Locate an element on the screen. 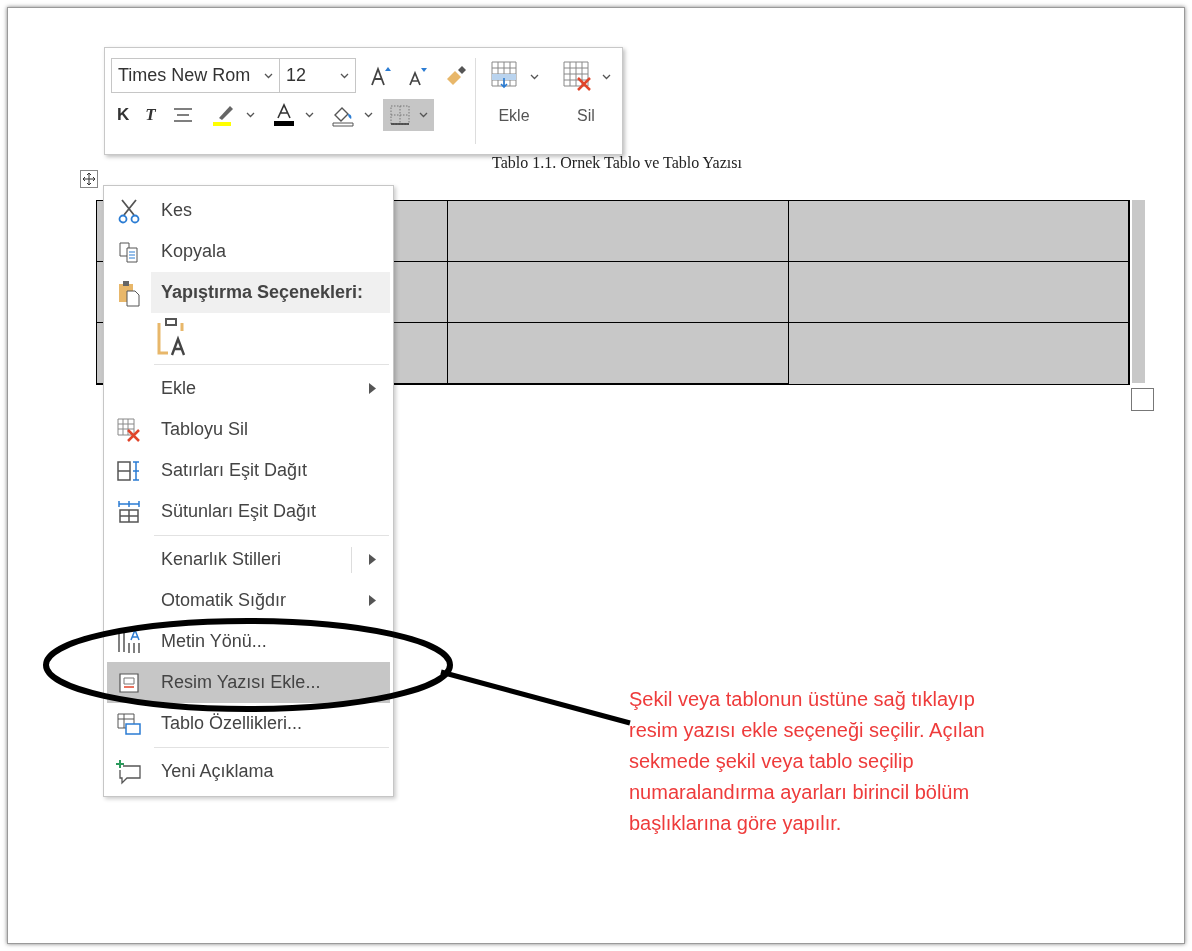 This screenshot has width=1192, height=951. insert-button: Ekle is located at coordinates (514, 101).